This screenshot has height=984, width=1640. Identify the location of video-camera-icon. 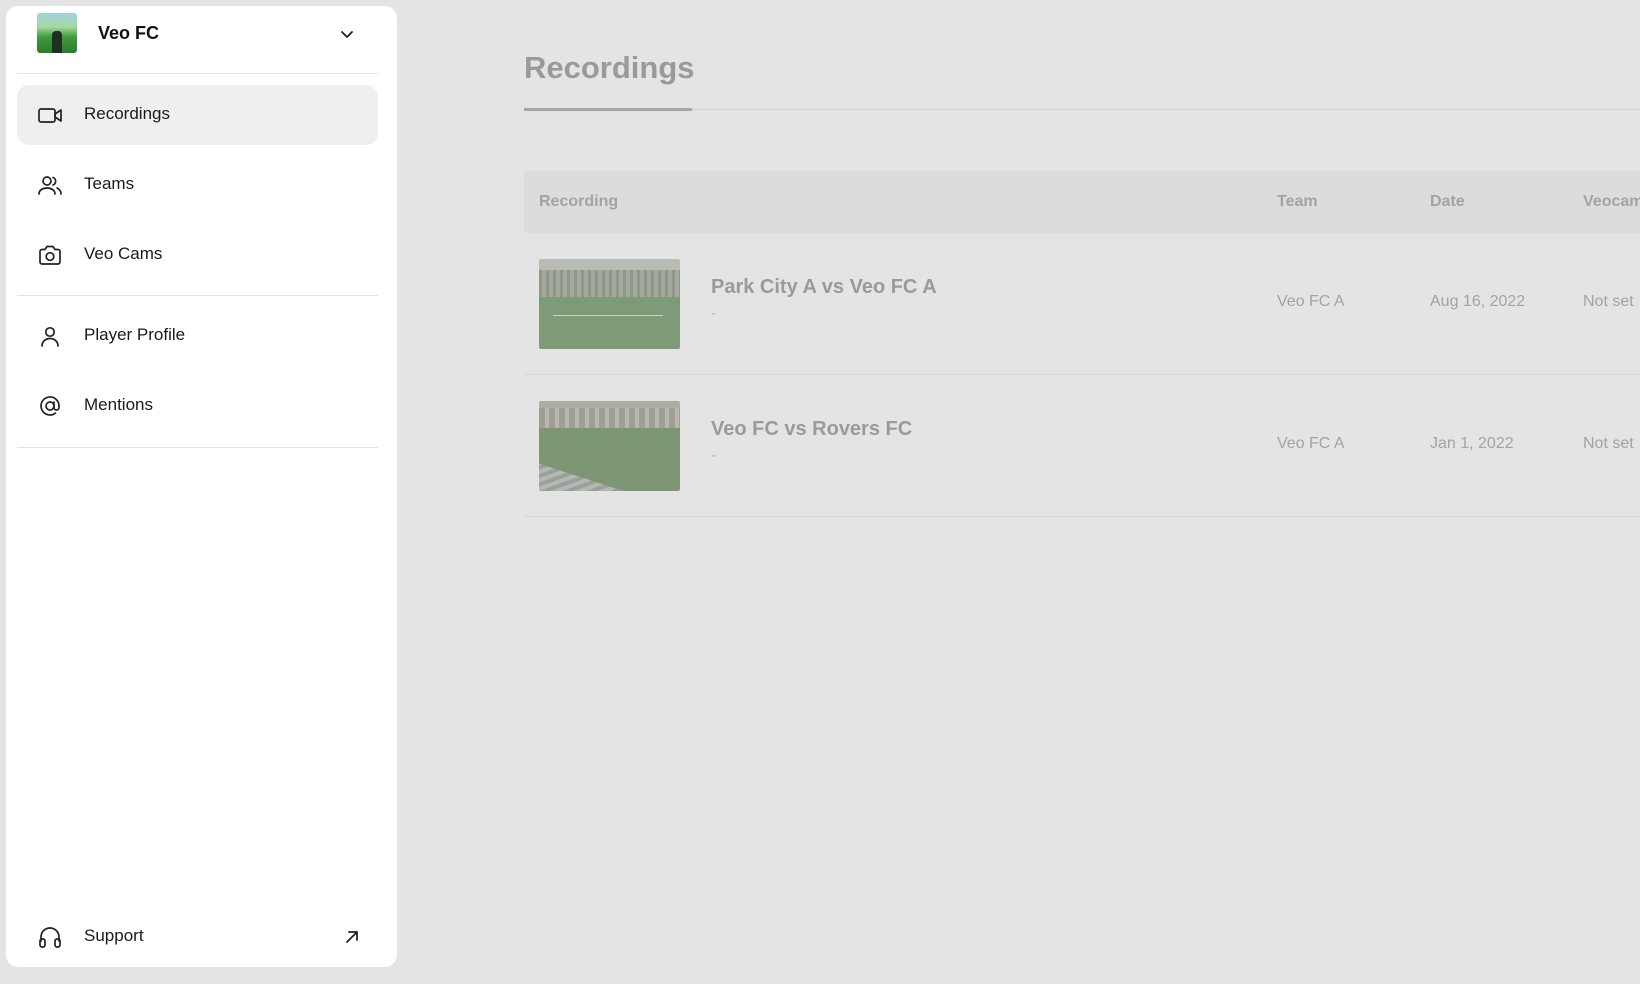
(50, 115).